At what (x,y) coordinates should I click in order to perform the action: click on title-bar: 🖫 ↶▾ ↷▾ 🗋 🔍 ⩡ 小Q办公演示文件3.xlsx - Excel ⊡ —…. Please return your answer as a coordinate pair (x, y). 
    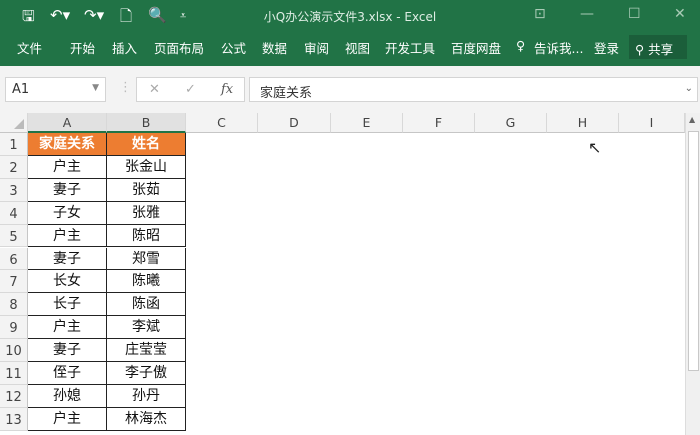
    Looking at the image, I should click on (350, 16).